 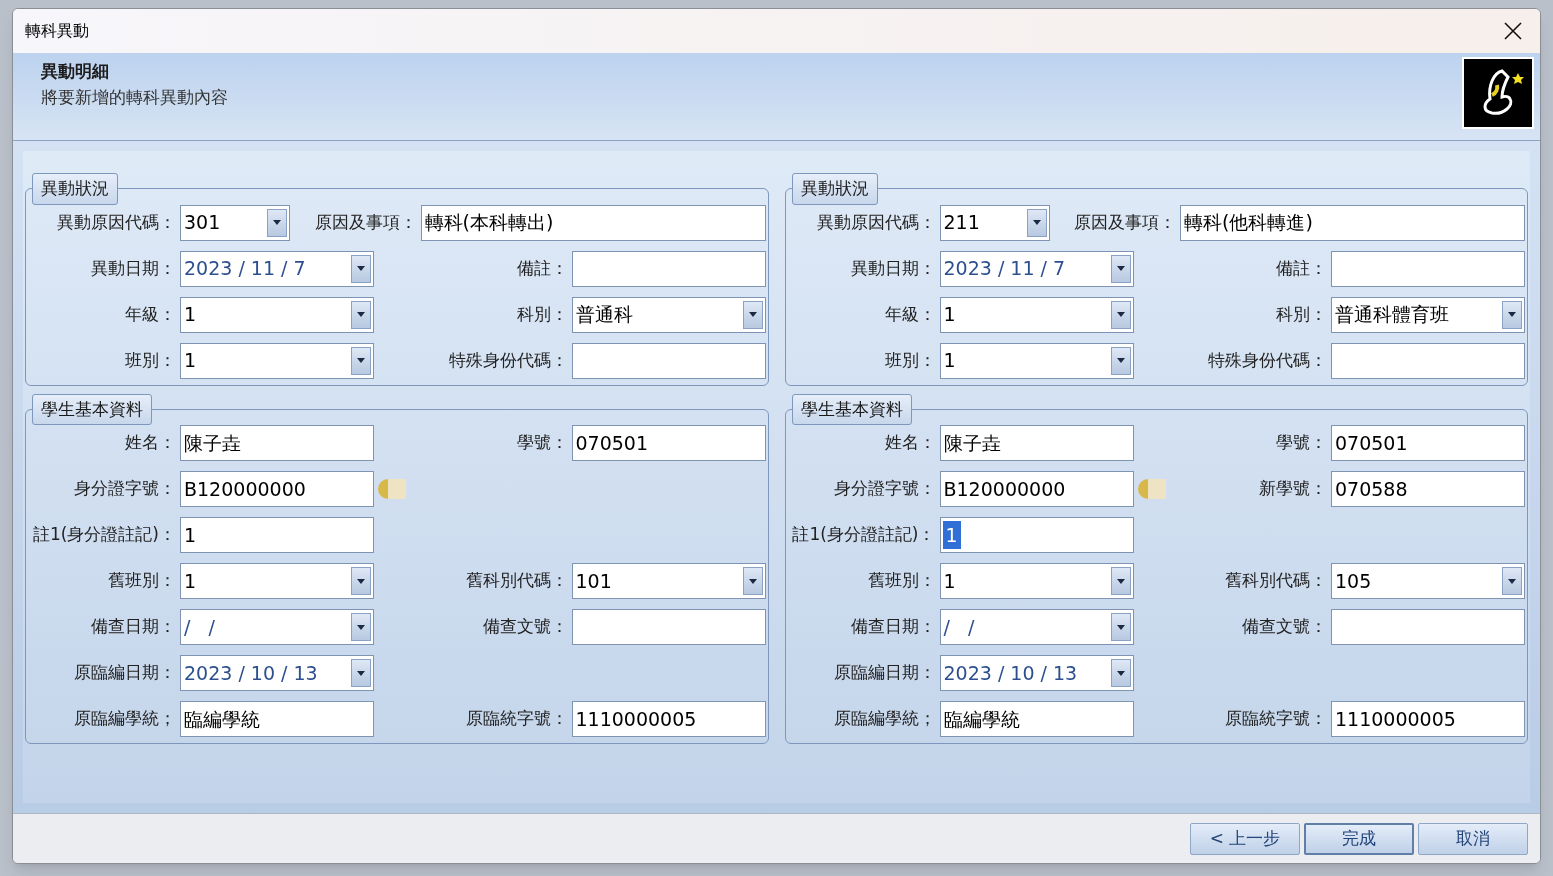 What do you see at coordinates (668, 581) in the screenshot?
I see `dropdown-field: 101` at bounding box center [668, 581].